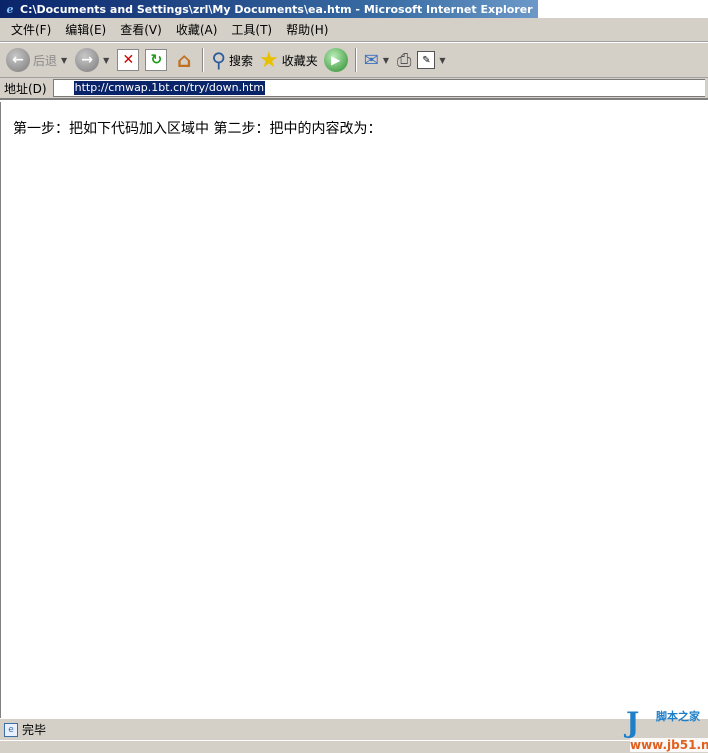  What do you see at coordinates (442, 60) in the screenshot?
I see `edit-dropdown-icon: ▼` at bounding box center [442, 60].